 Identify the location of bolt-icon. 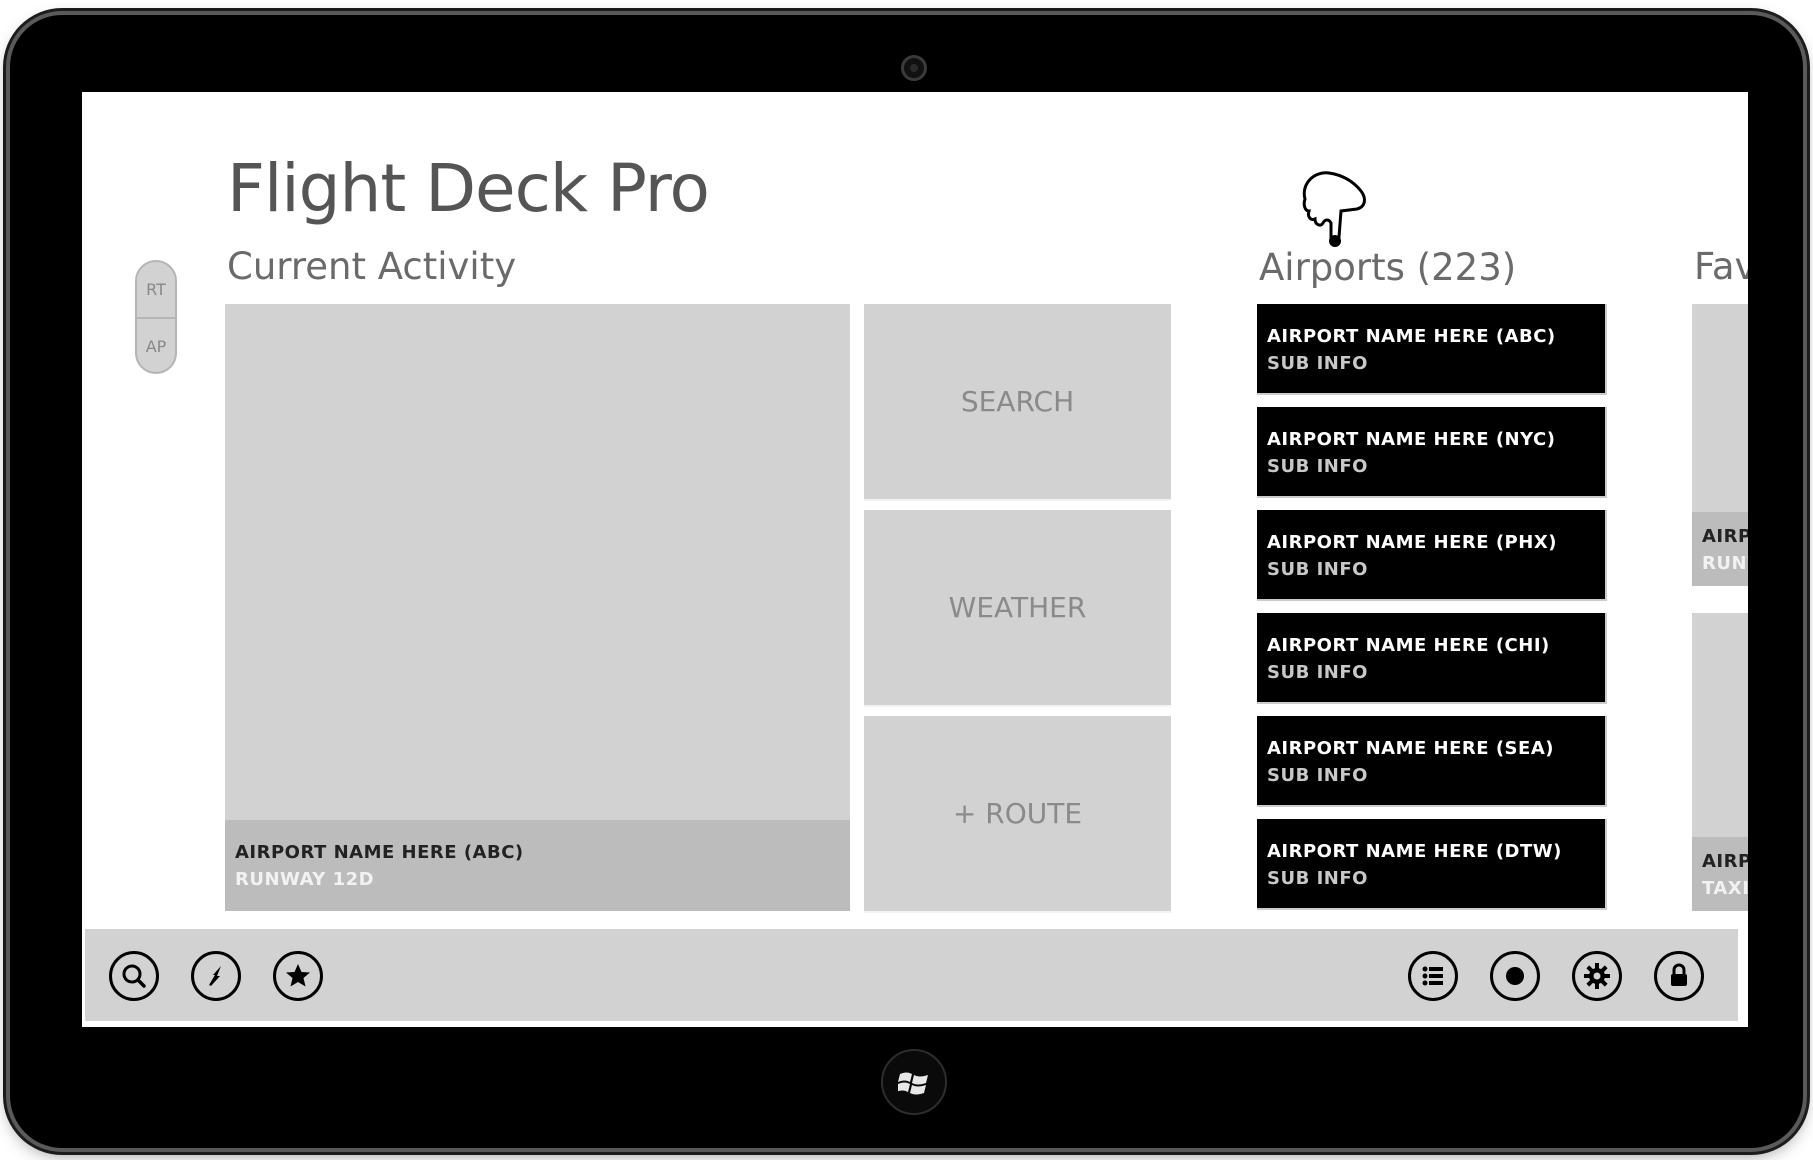
(215, 976).